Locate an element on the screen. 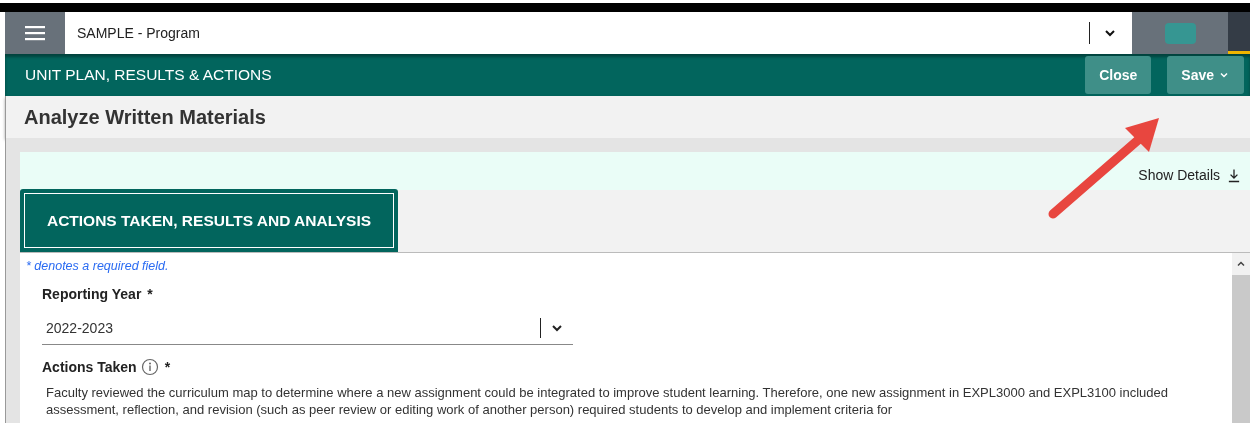 This screenshot has width=1250, height=423. save-button: Save is located at coordinates (1205, 75).